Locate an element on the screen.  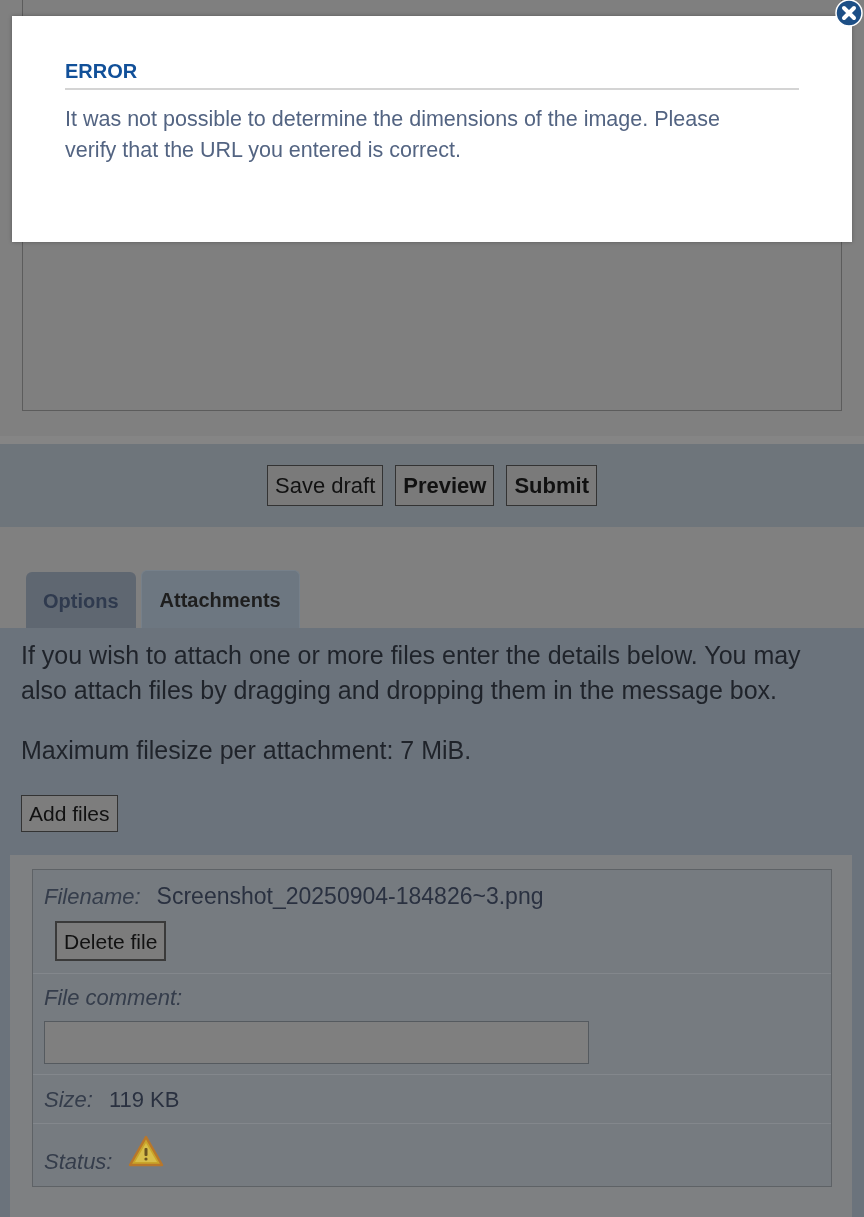
file-comment-field is located at coordinates (316, 1042).